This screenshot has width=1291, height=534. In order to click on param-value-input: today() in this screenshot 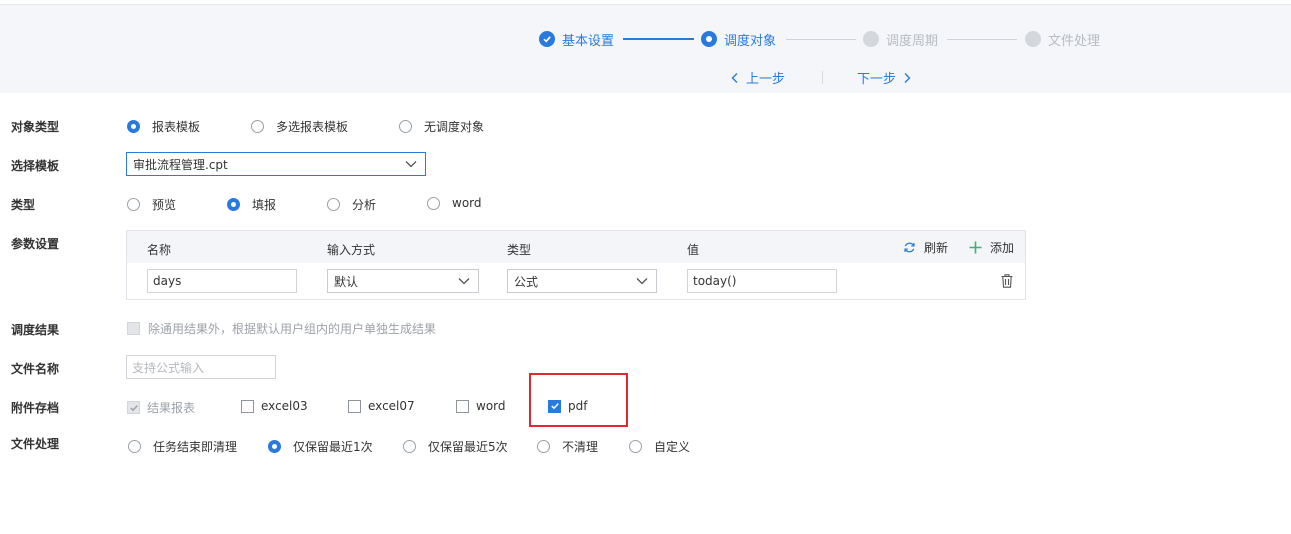, I will do `click(762, 281)`.